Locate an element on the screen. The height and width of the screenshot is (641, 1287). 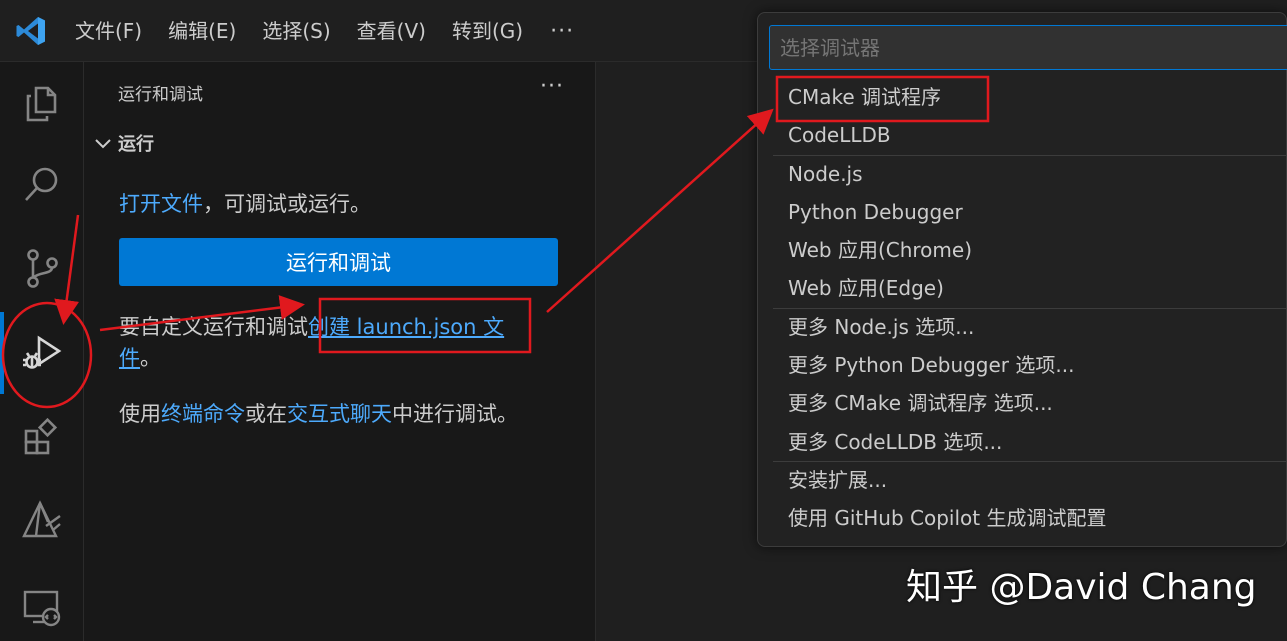
customize-message: 要自定义运行和调试创建 launch.json 文件。 is located at coordinates (329, 343).